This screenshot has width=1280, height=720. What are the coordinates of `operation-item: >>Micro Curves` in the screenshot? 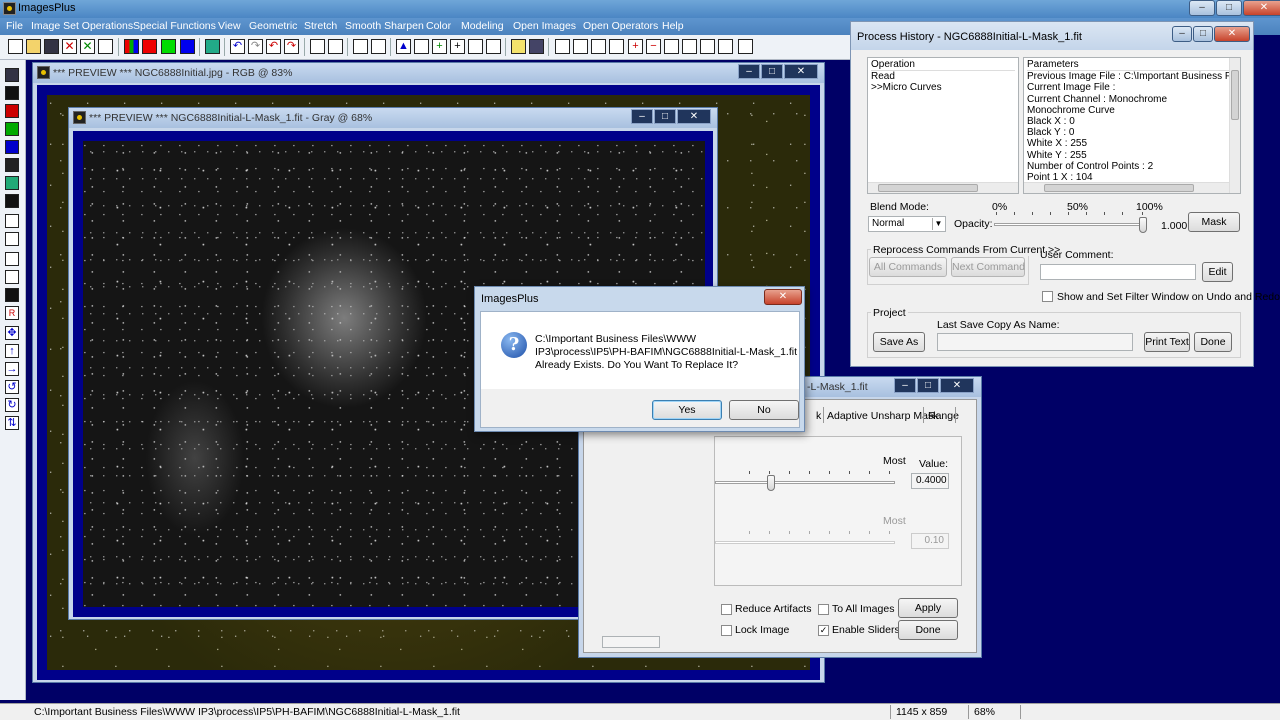 It's located at (943, 87).